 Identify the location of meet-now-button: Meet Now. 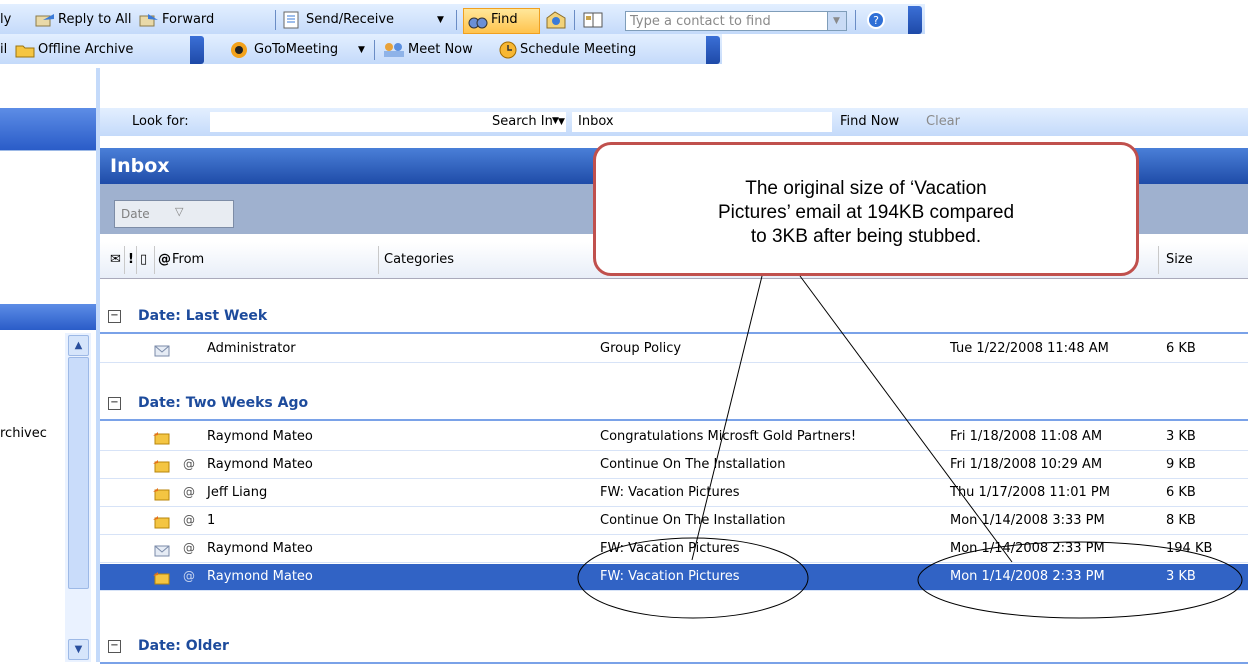
(440, 49).